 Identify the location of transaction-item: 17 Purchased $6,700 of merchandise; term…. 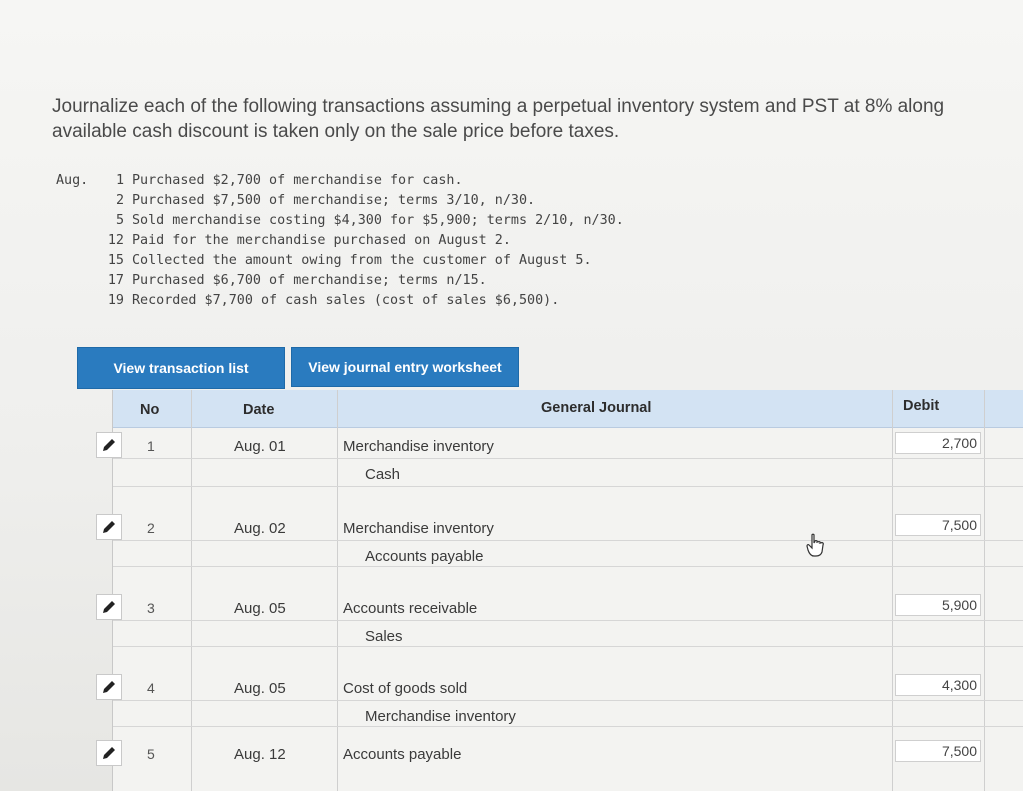
(340, 281).